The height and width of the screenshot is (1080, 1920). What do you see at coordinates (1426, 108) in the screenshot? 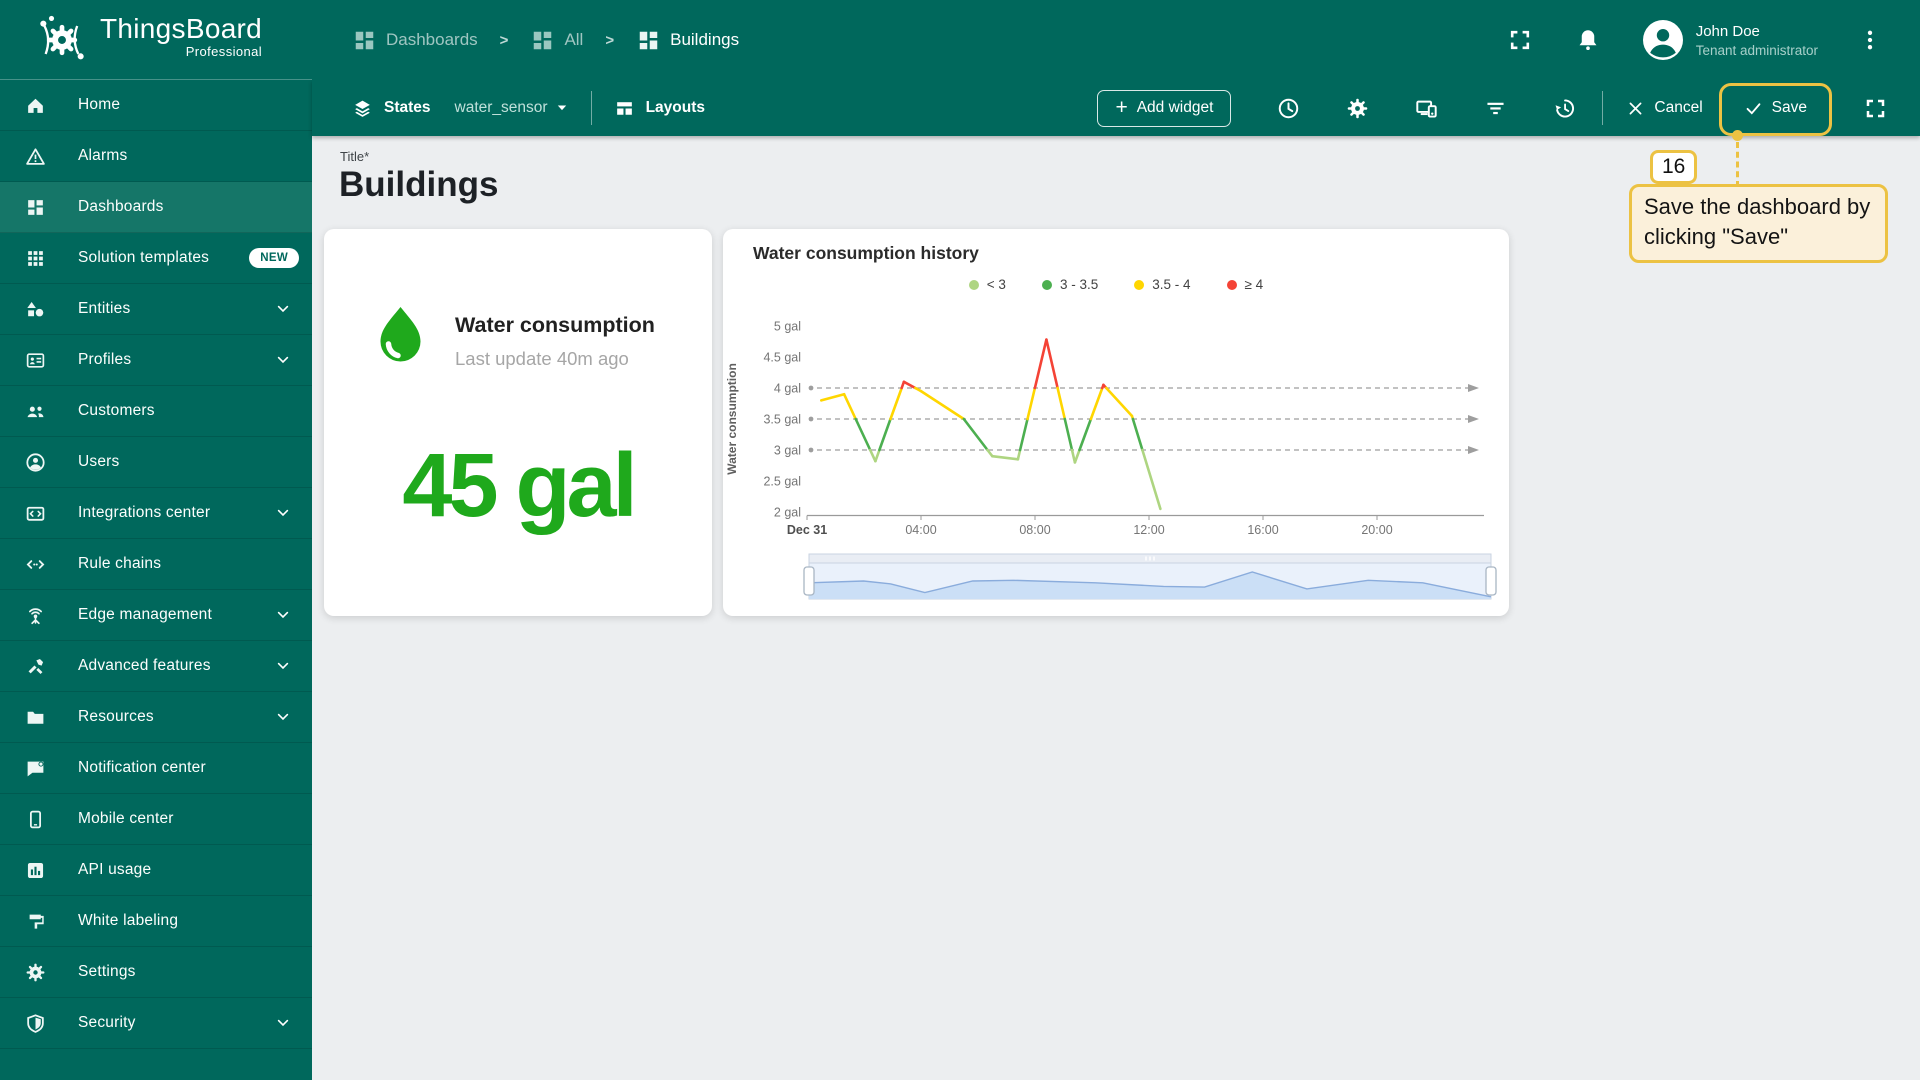
I see `manage-layouts-icon` at bounding box center [1426, 108].